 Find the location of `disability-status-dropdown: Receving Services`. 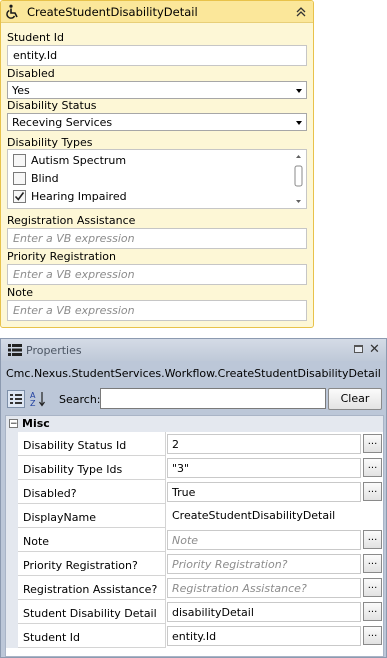

disability-status-dropdown: Receving Services is located at coordinates (157, 122).